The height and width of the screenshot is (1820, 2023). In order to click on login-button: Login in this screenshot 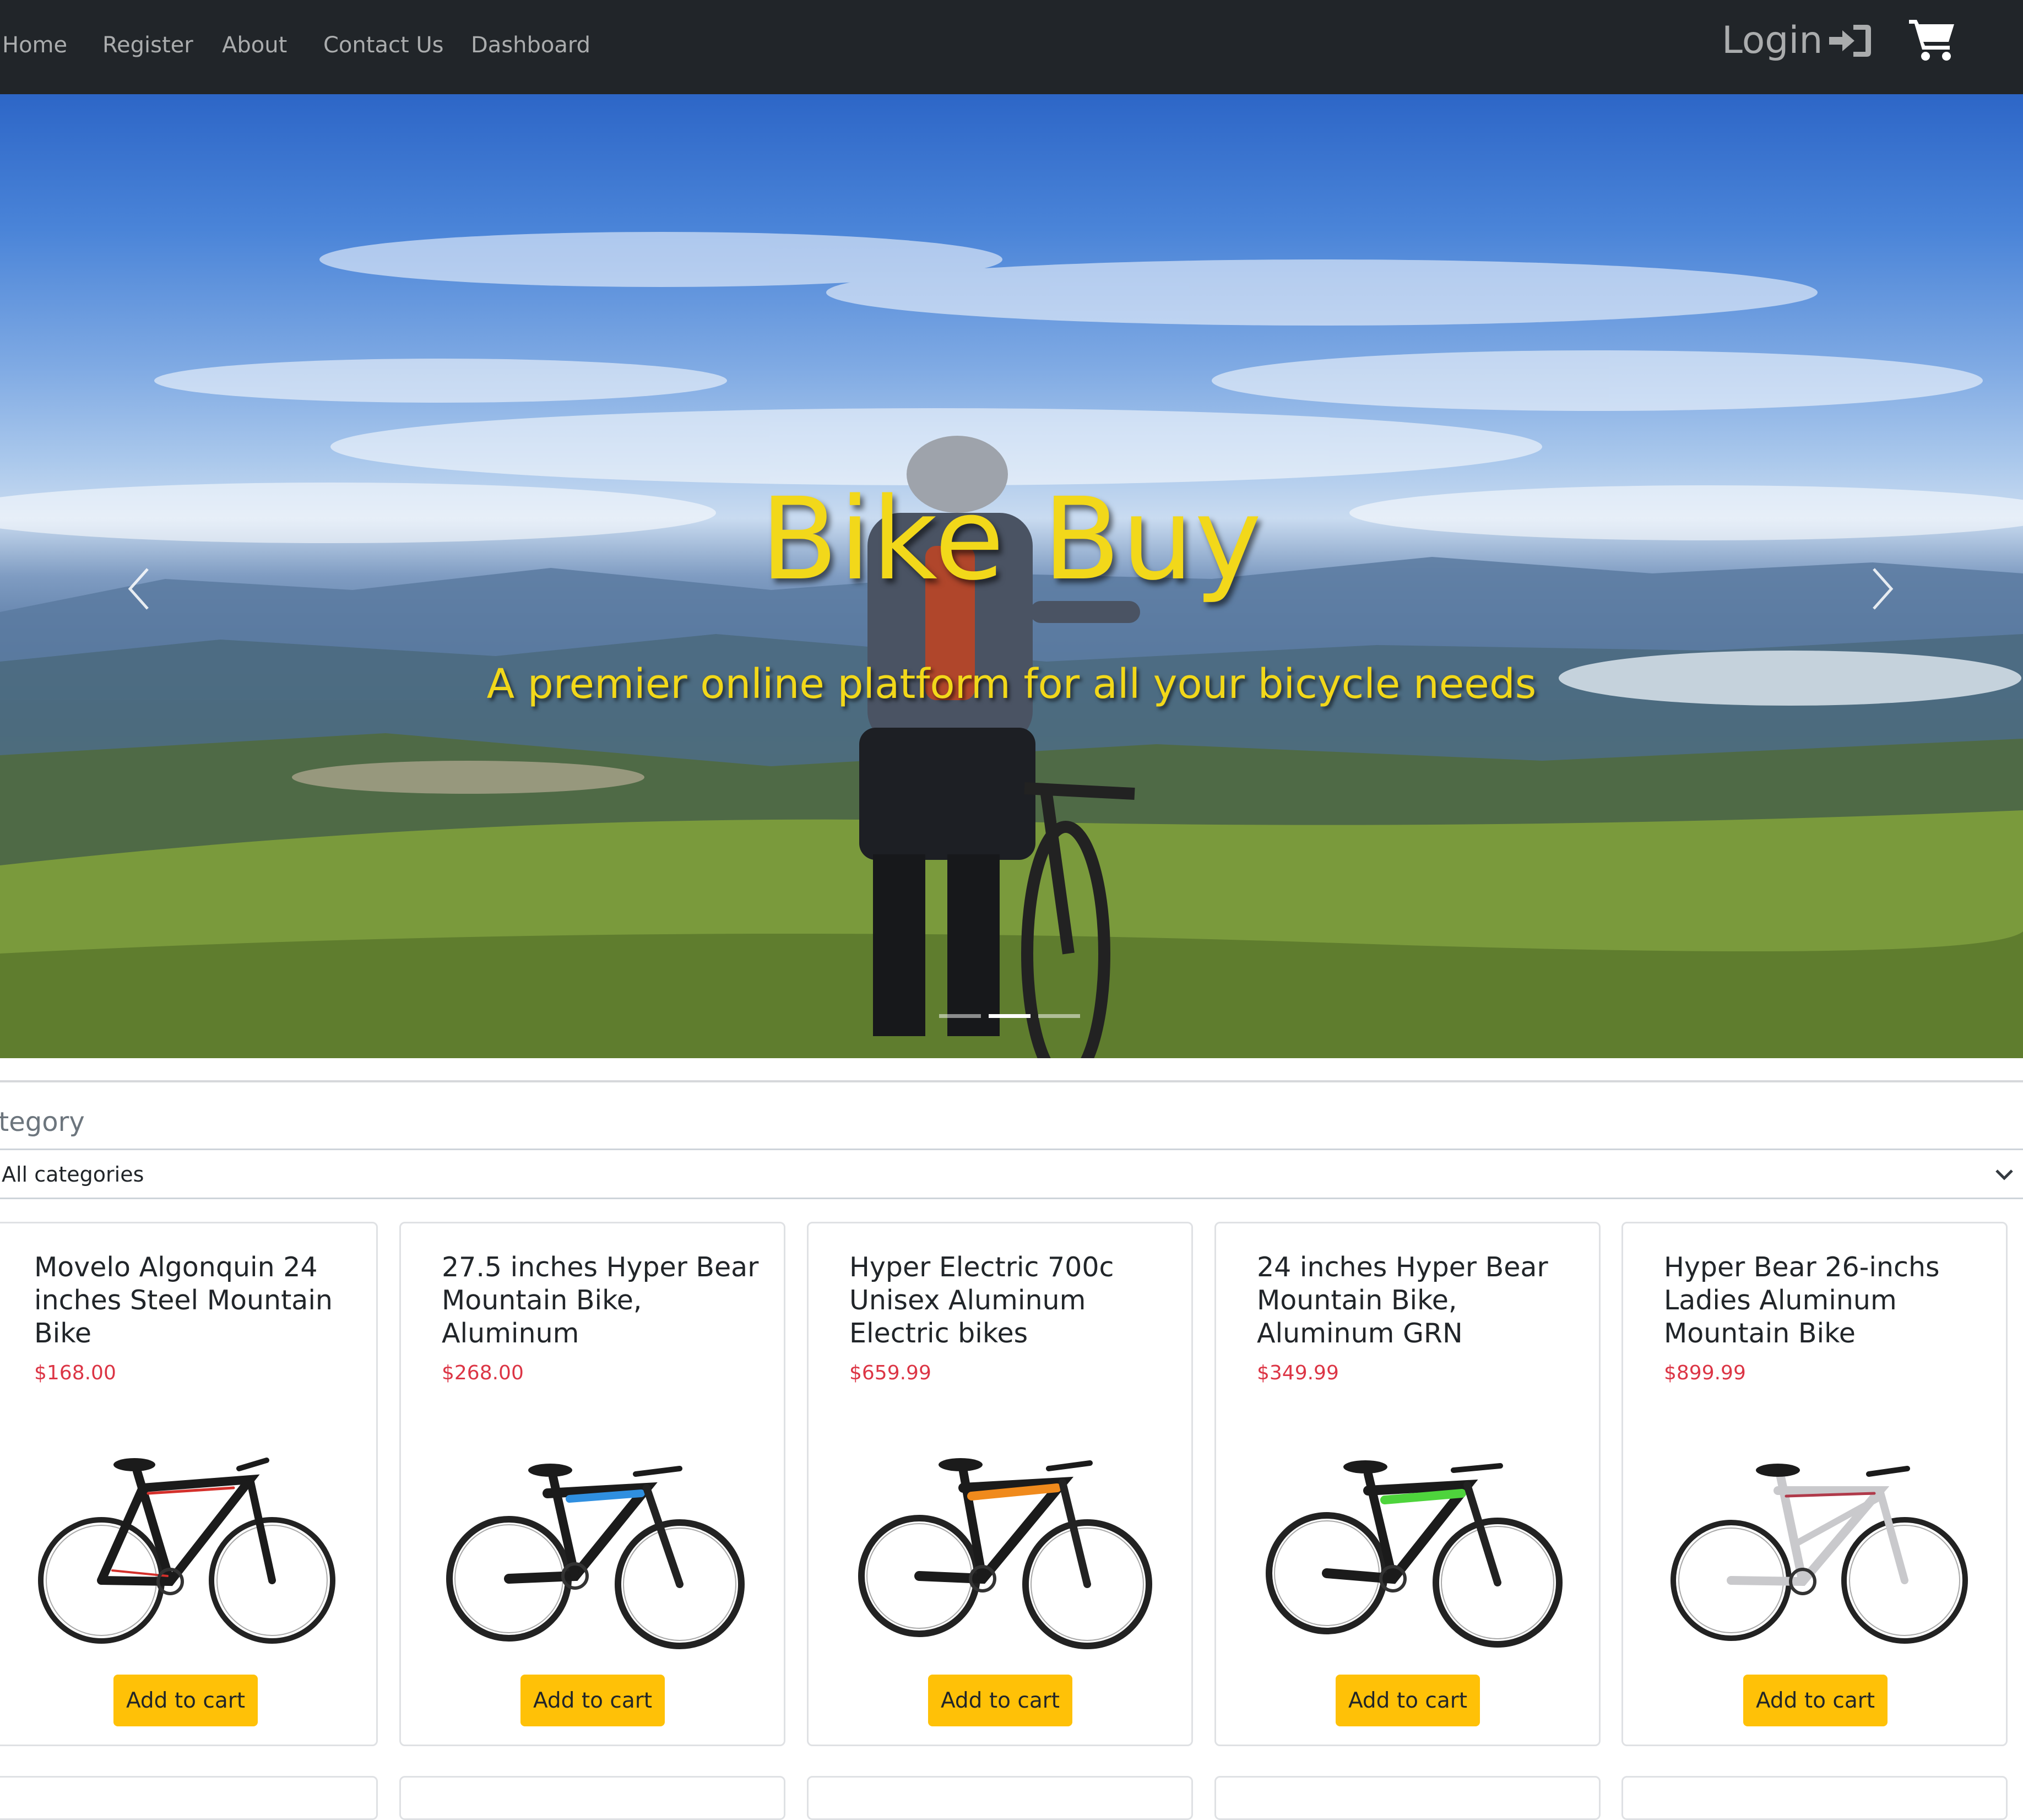, I will do `click(1797, 41)`.